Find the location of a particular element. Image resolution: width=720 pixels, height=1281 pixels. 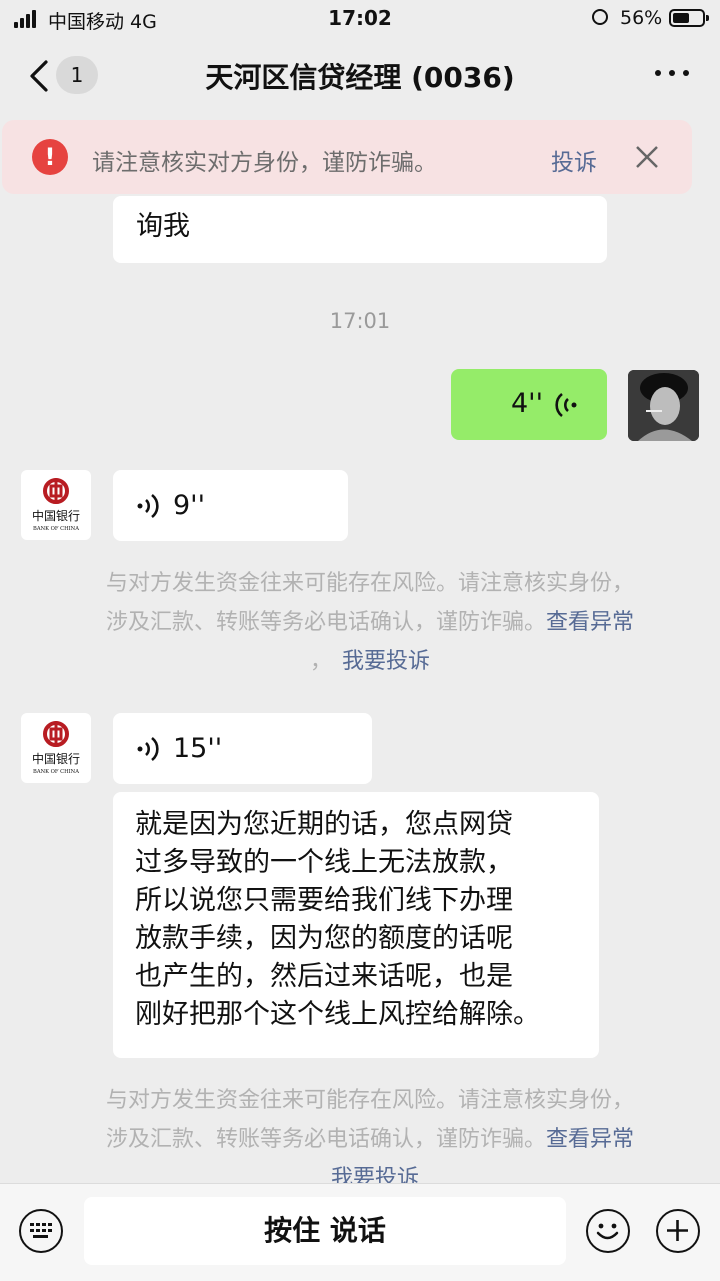

my-avatar is located at coordinates (663, 405).